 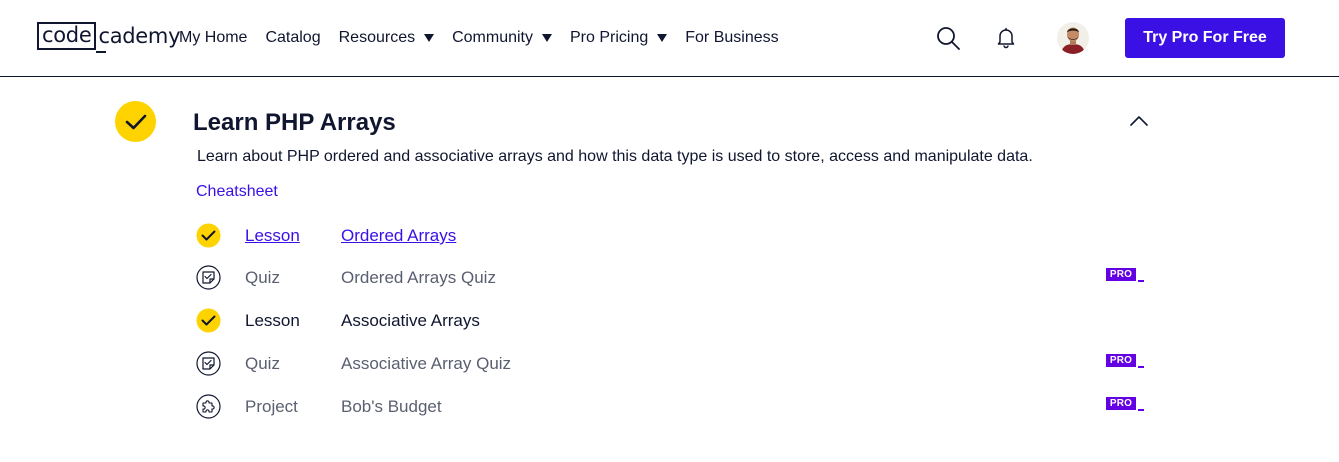 I want to click on nav-catalog: Catalog, so click(x=292, y=38).